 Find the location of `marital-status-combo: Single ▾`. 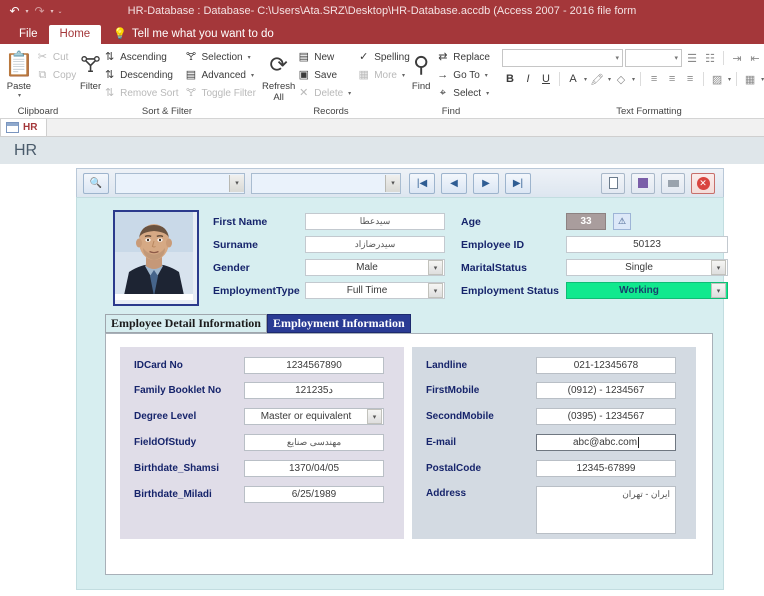

marital-status-combo: Single ▾ is located at coordinates (647, 267).